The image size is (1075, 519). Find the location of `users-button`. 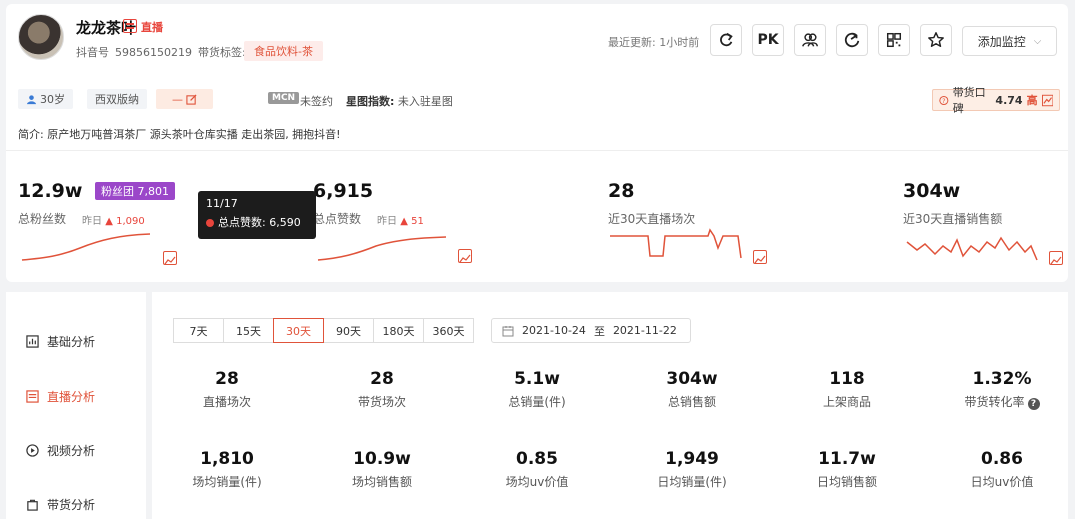

users-button is located at coordinates (810, 40).